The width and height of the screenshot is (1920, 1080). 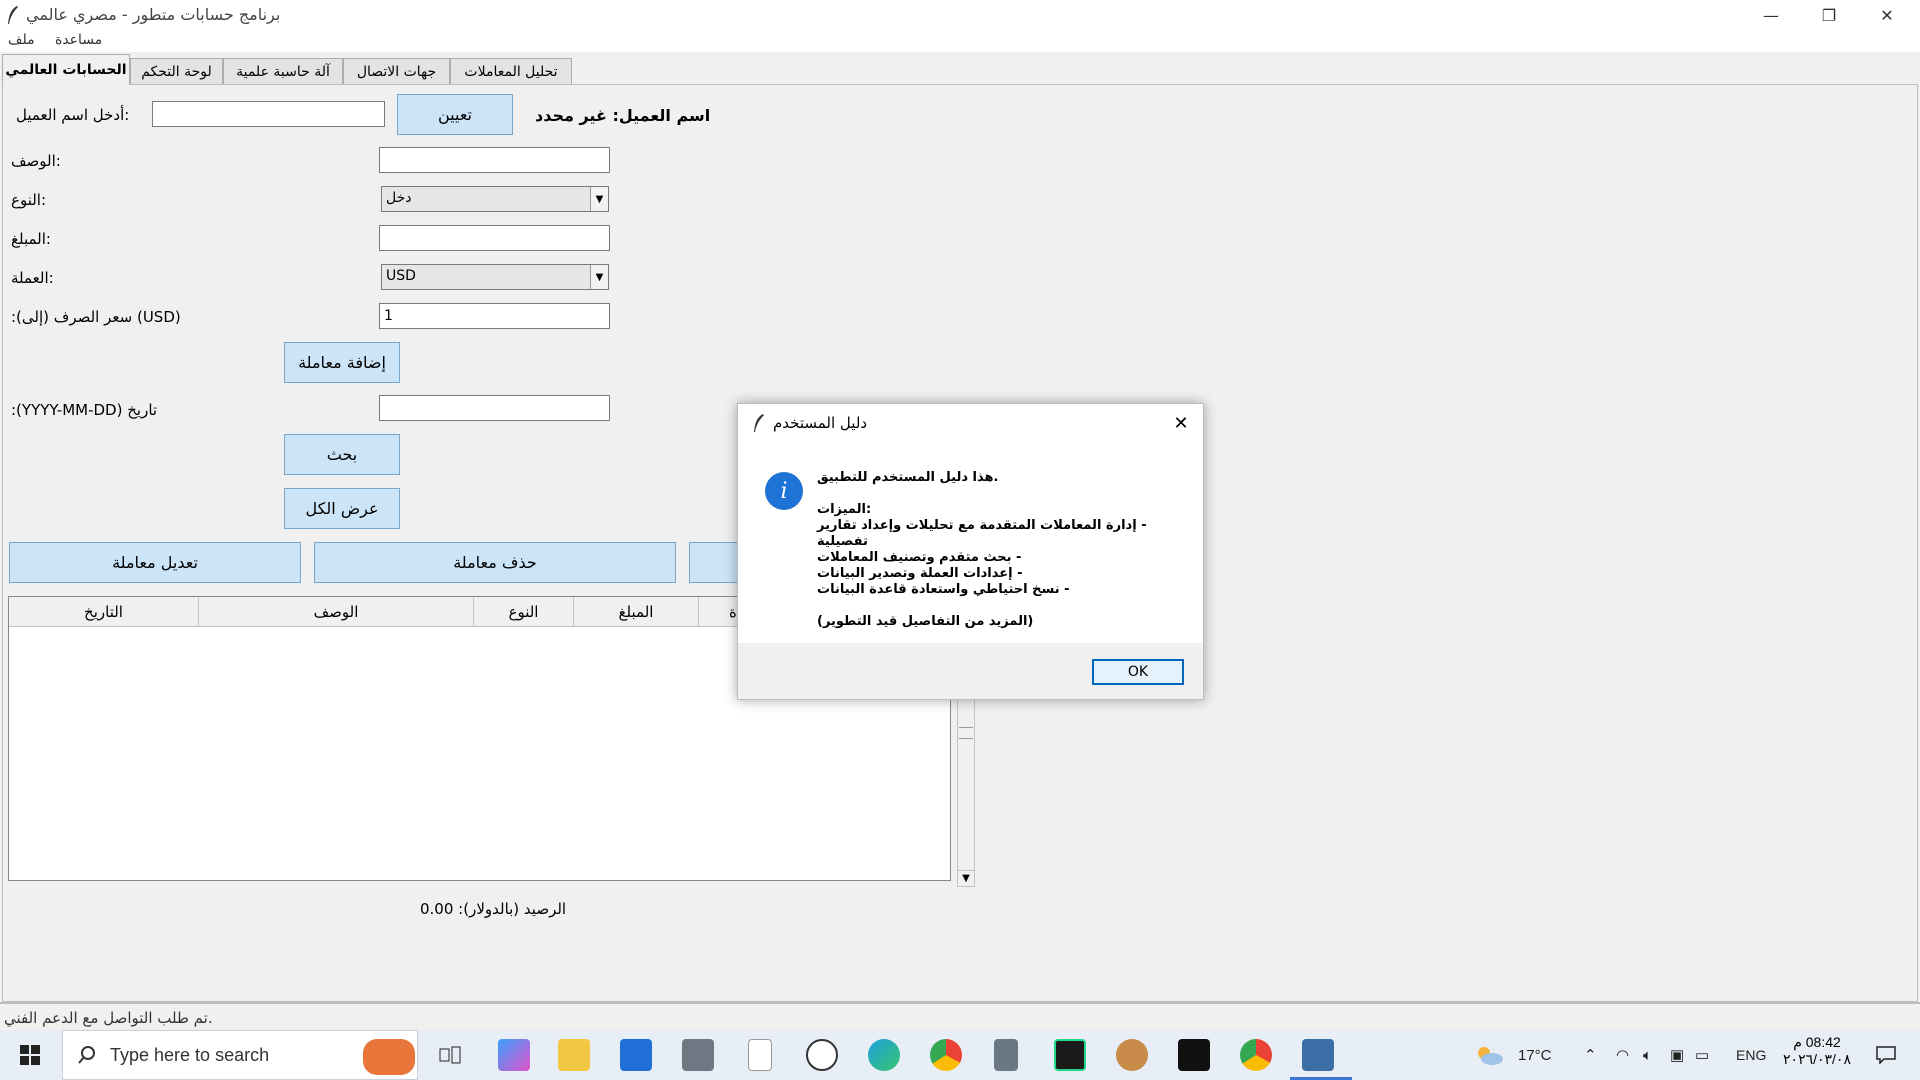 I want to click on dialog-line: .هذا دليل المستخدم للتطبيق, so click(x=908, y=477).